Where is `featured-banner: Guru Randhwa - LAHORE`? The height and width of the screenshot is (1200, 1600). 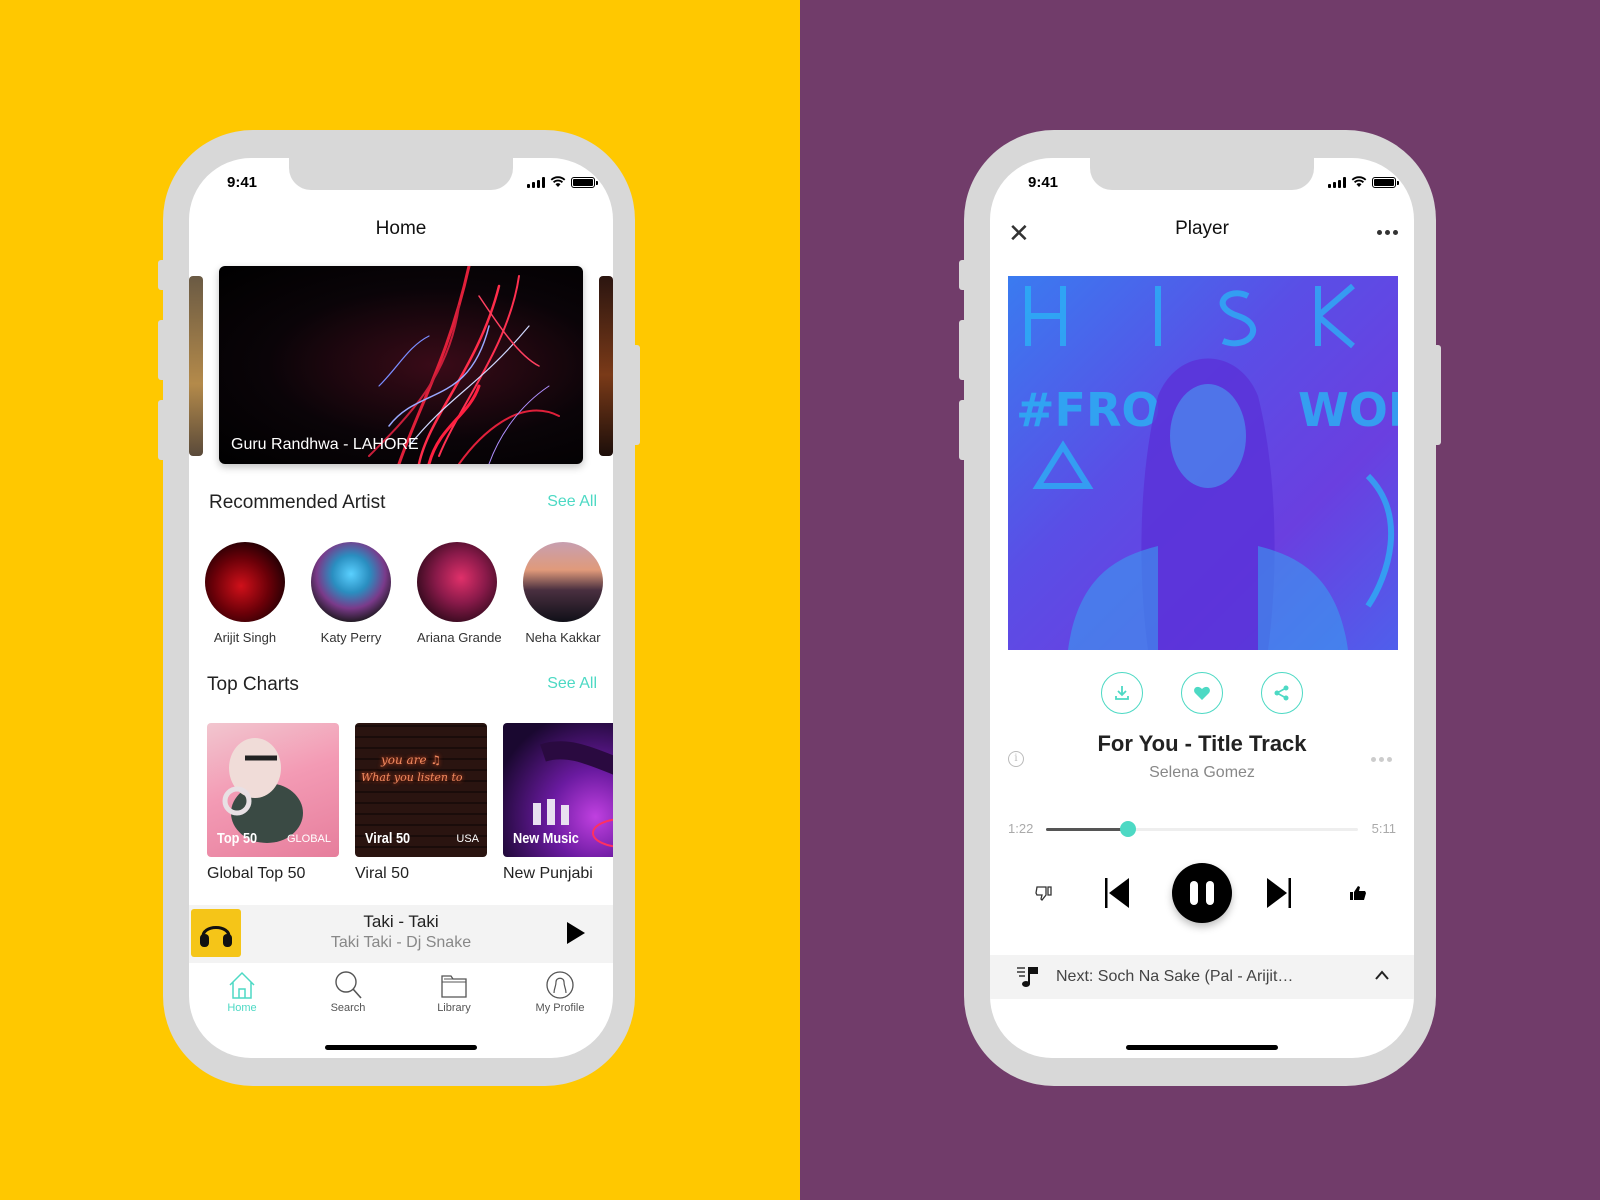 featured-banner: Guru Randhwa - LAHORE is located at coordinates (401, 365).